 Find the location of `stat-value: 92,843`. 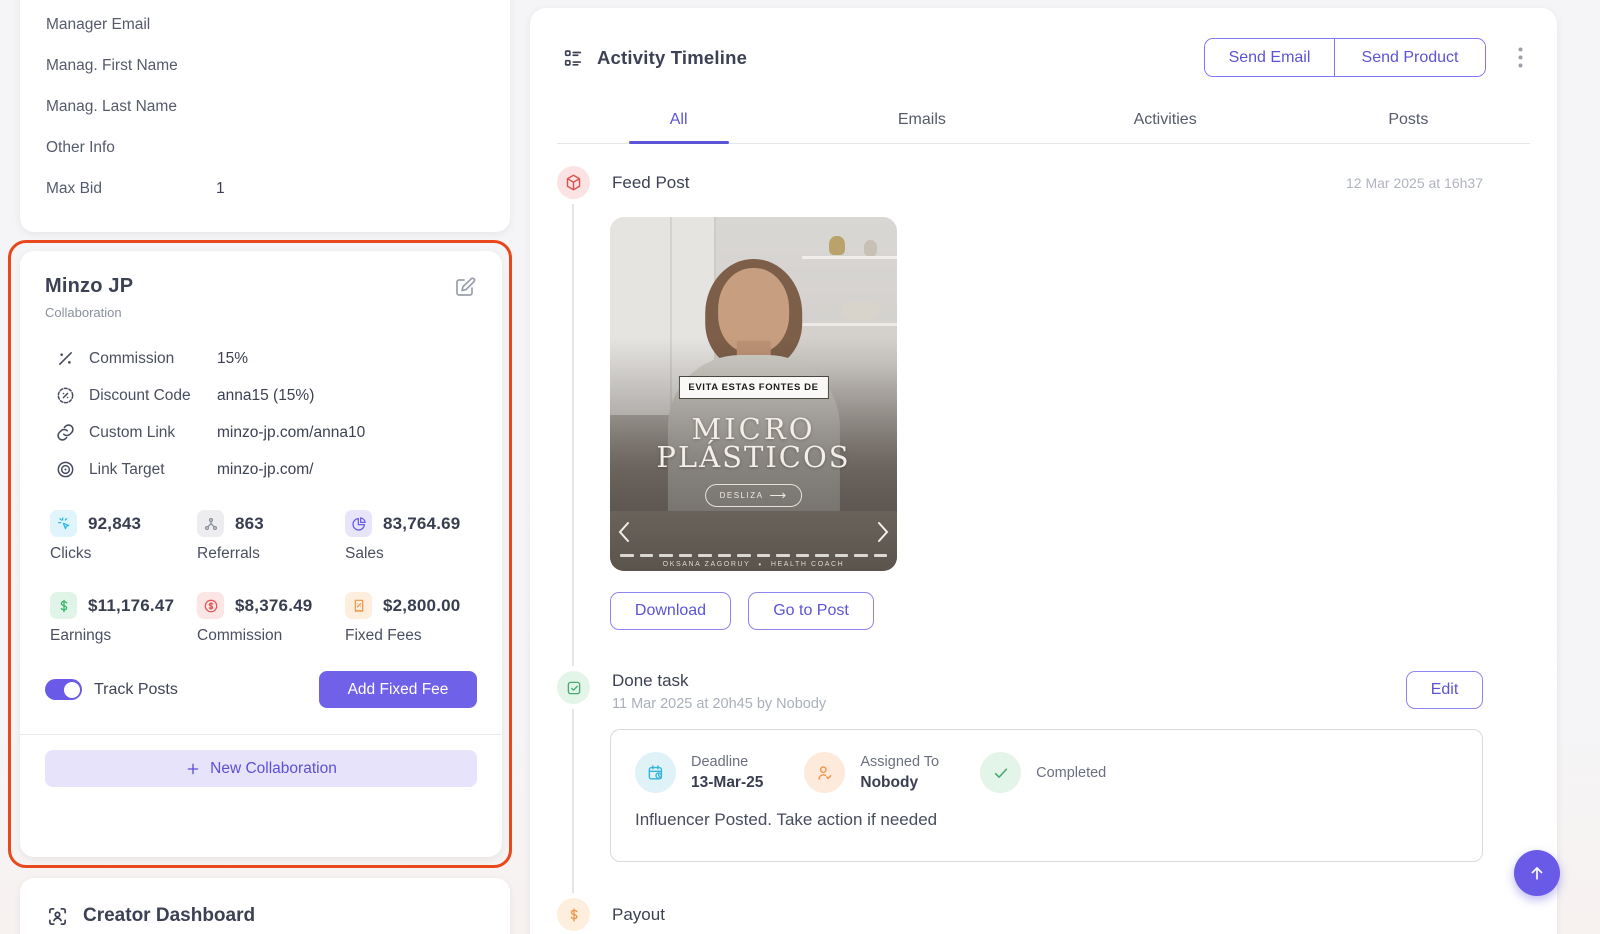

stat-value: 92,843 is located at coordinates (115, 523).